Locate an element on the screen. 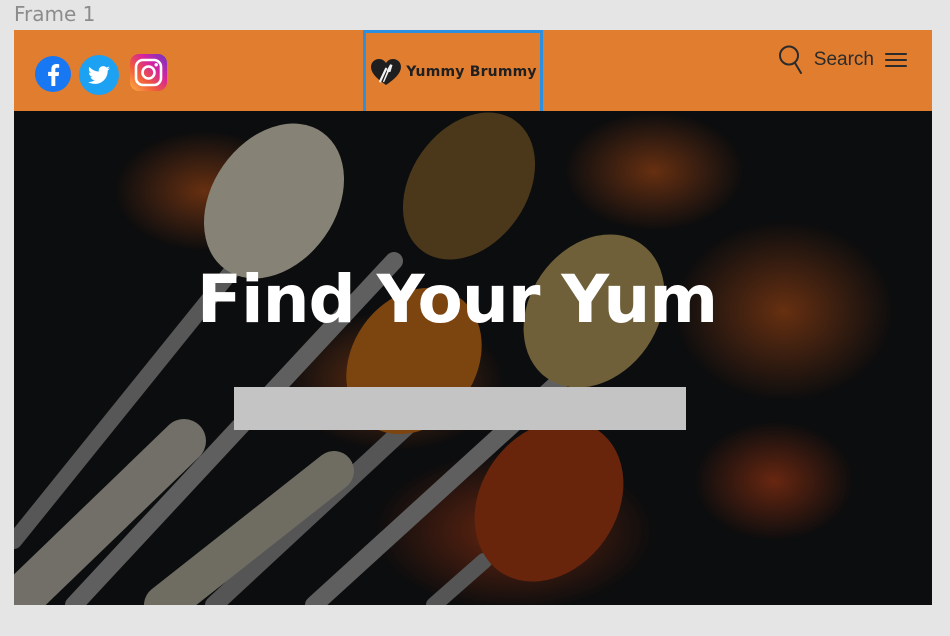 The image size is (950, 636). instagram-icon is located at coordinates (148, 72).